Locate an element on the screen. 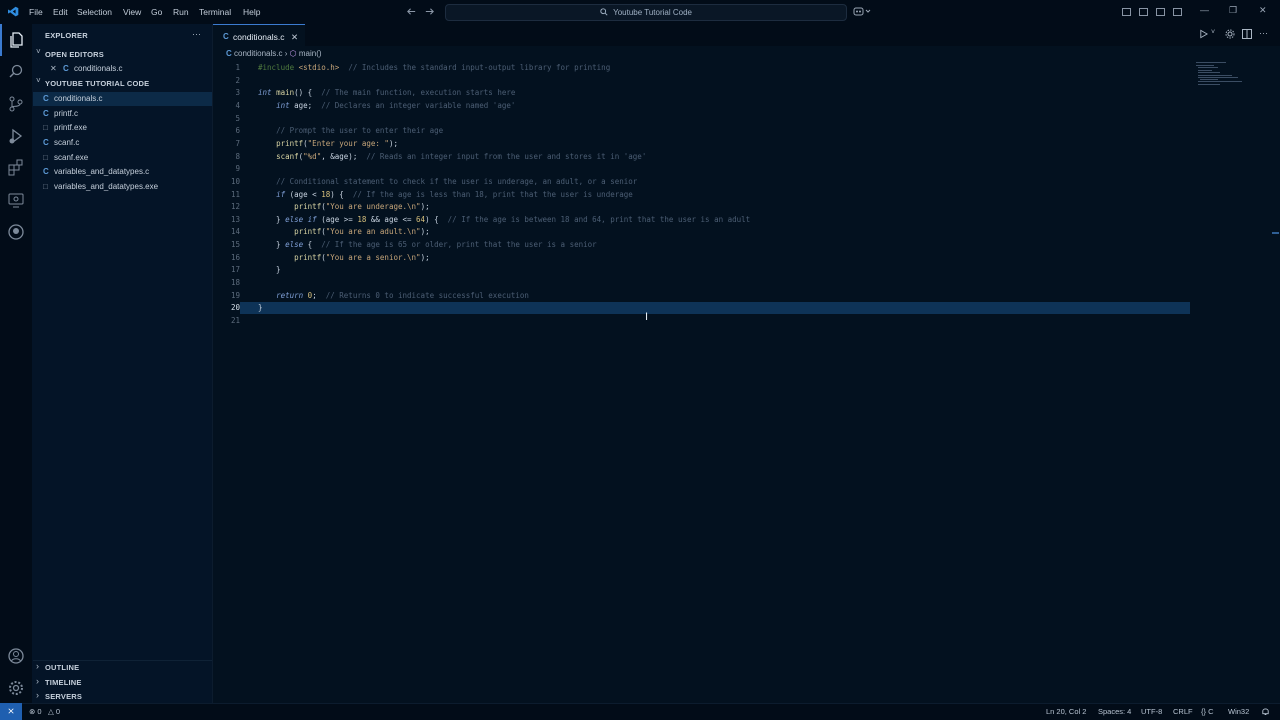  folder-header: YOUTUBE TUTORIAL CODE is located at coordinates (97, 83).